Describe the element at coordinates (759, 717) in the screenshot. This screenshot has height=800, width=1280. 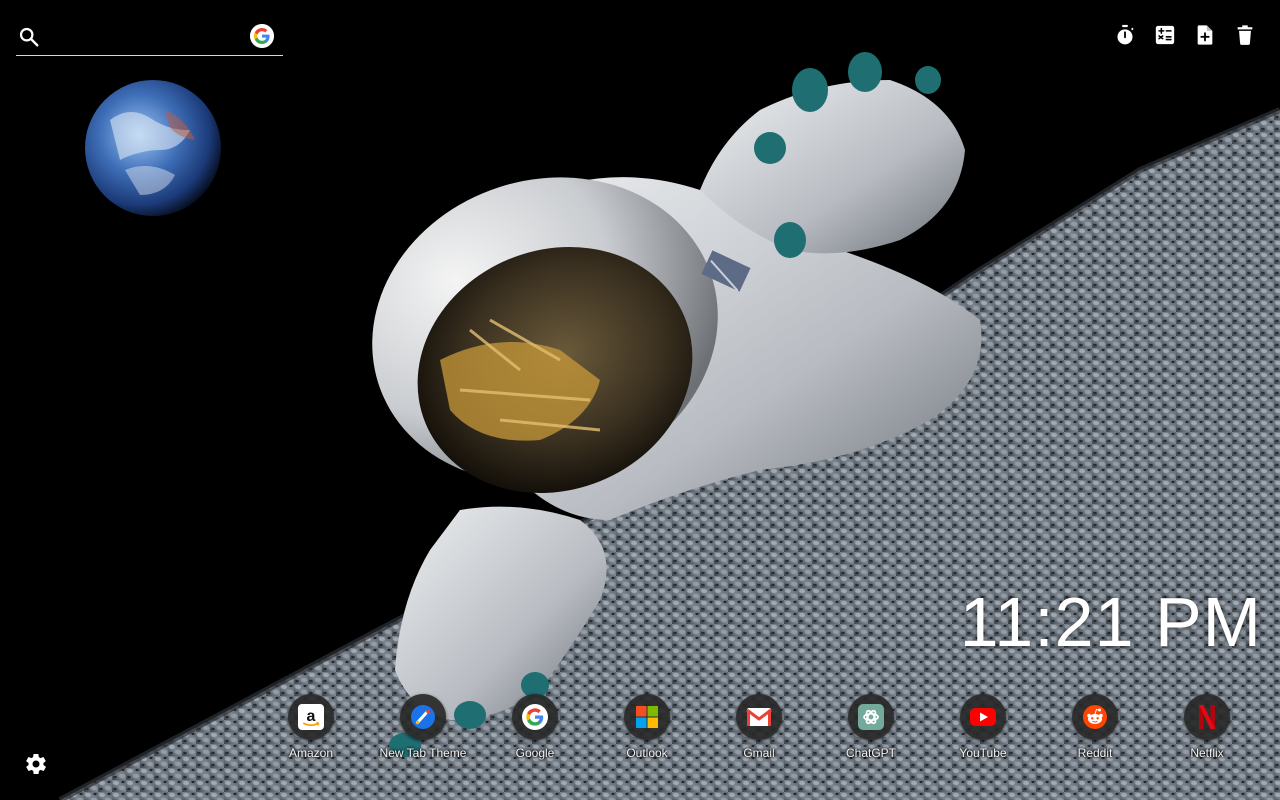
I see `gmail-icon` at that location.